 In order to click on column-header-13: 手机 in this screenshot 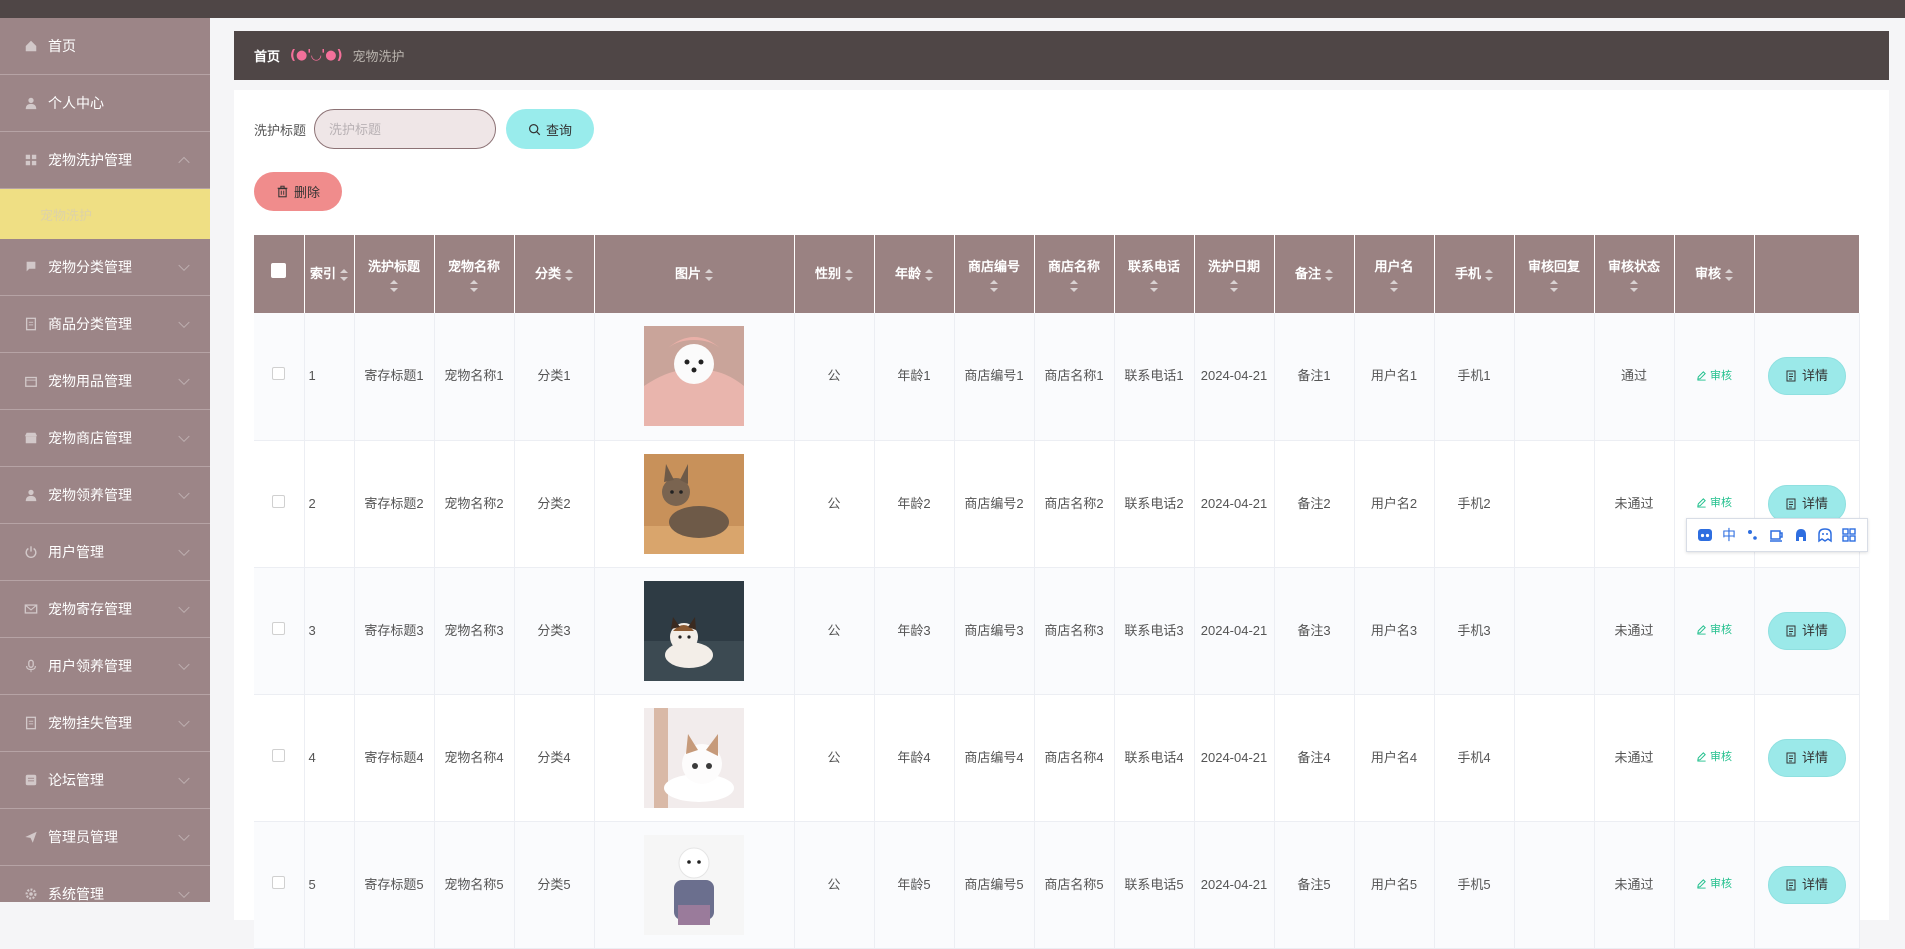, I will do `click(1474, 274)`.